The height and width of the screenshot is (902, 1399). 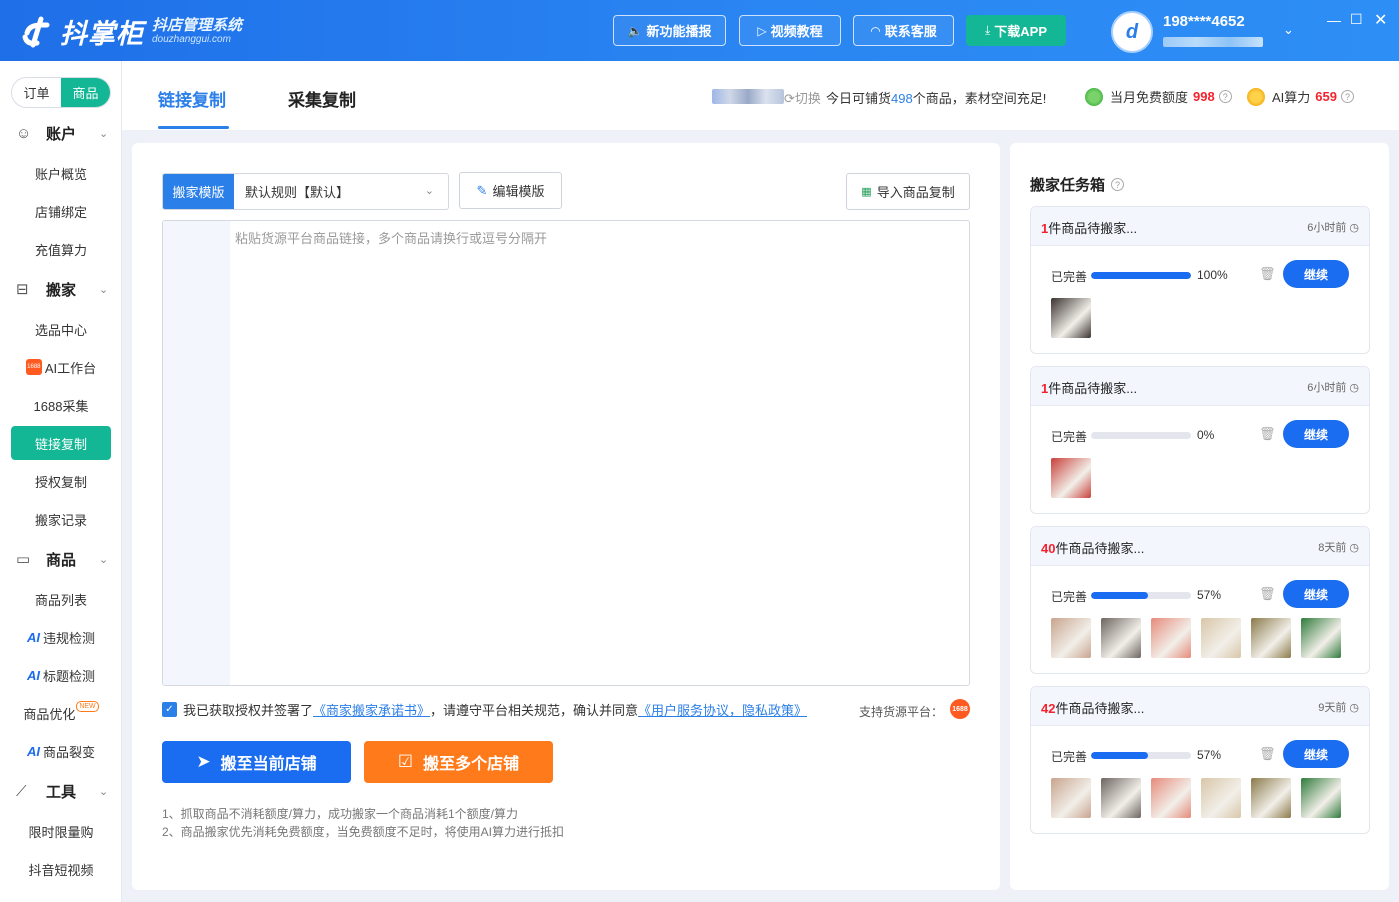 What do you see at coordinates (1048, 548) in the screenshot?
I see `task-count: 40` at bounding box center [1048, 548].